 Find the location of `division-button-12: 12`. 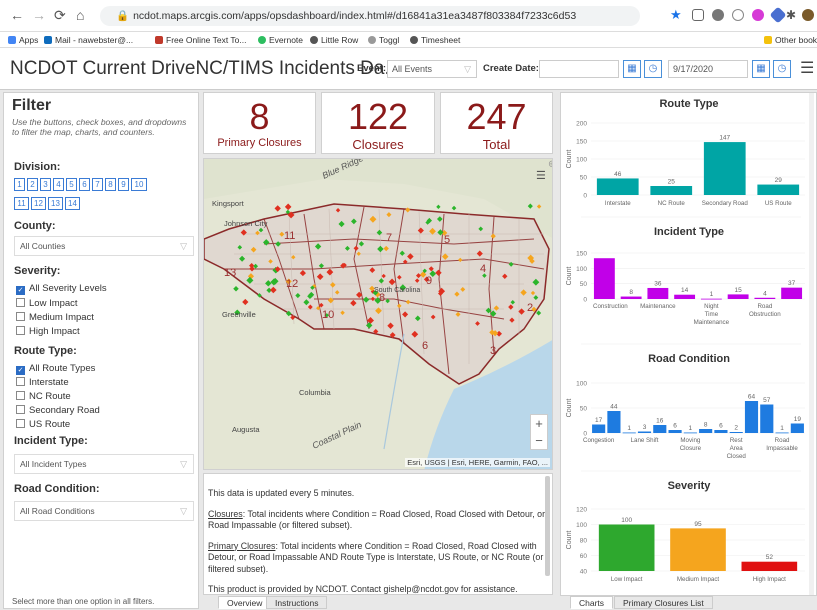

division-button-12: 12 is located at coordinates (38, 203).